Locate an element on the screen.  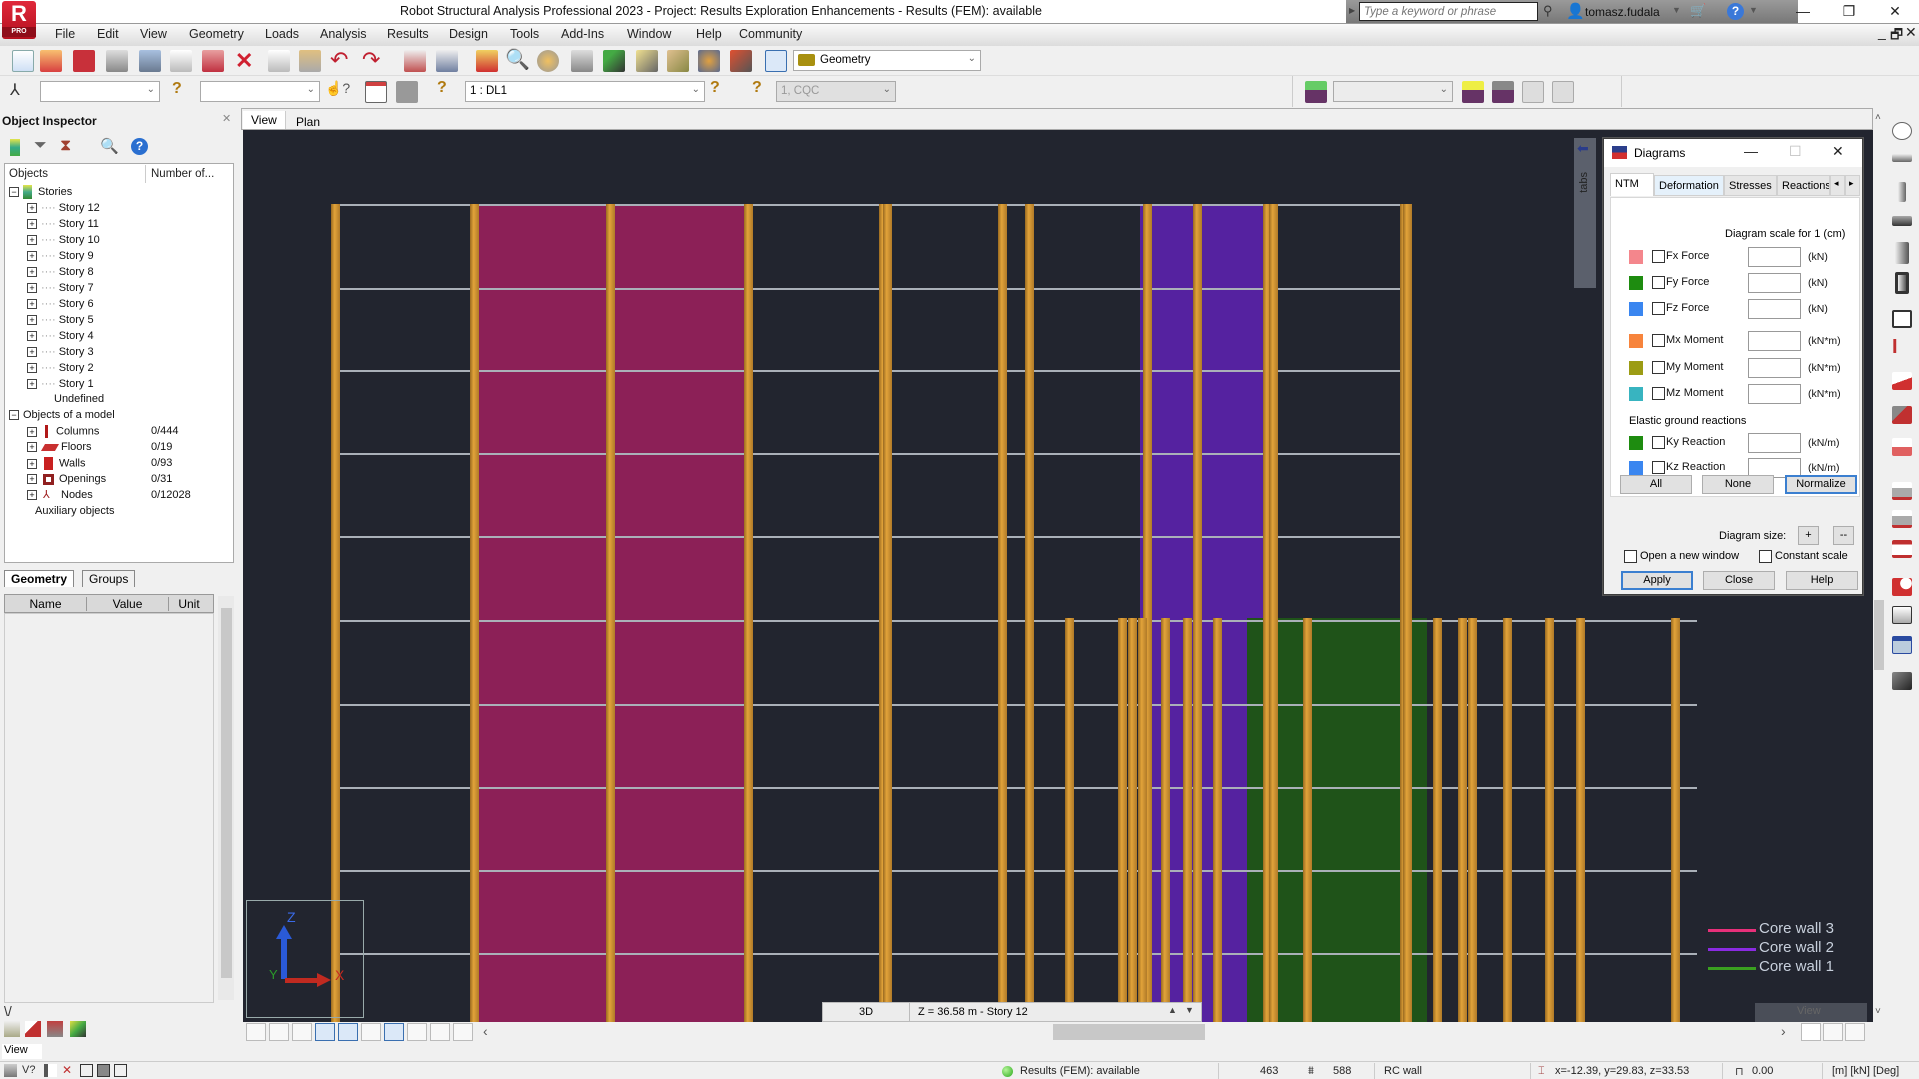
structure-select: ⌄ is located at coordinates (1393, 91).